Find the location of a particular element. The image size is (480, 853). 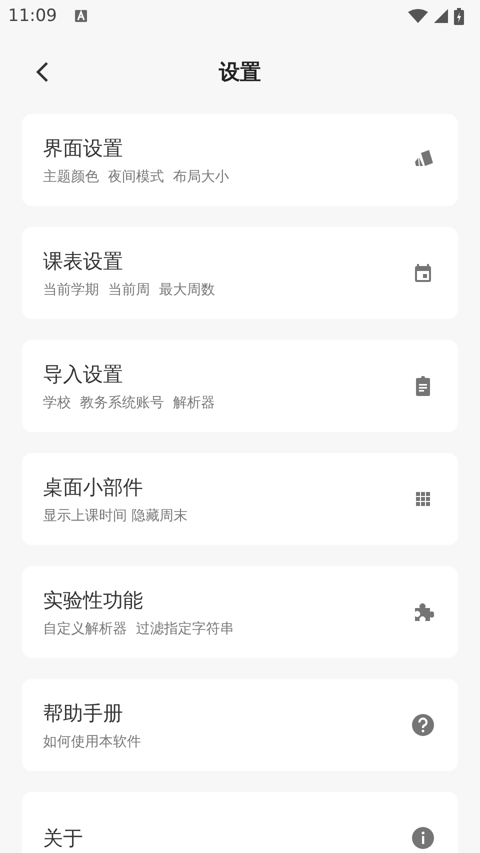

signal-icon is located at coordinates (441, 16).